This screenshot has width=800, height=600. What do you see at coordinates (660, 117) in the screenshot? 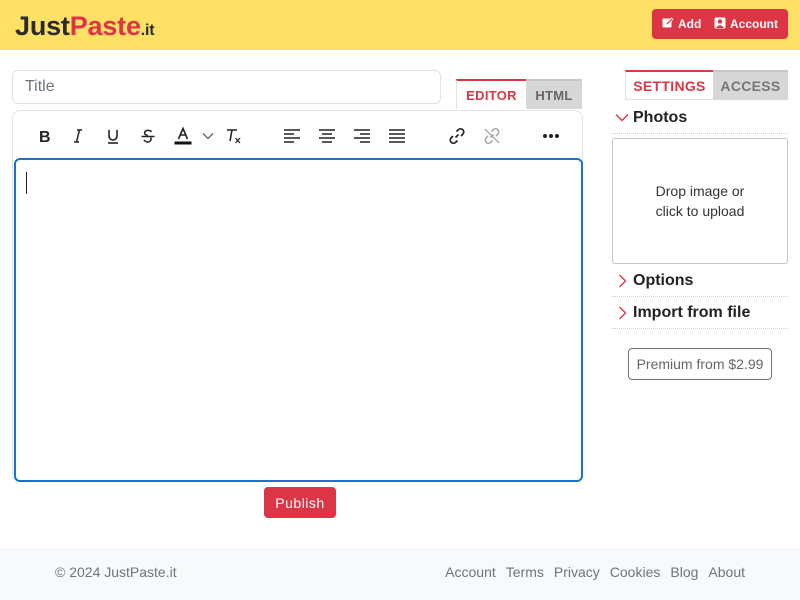
I see `section-photos-label: Photos` at bounding box center [660, 117].